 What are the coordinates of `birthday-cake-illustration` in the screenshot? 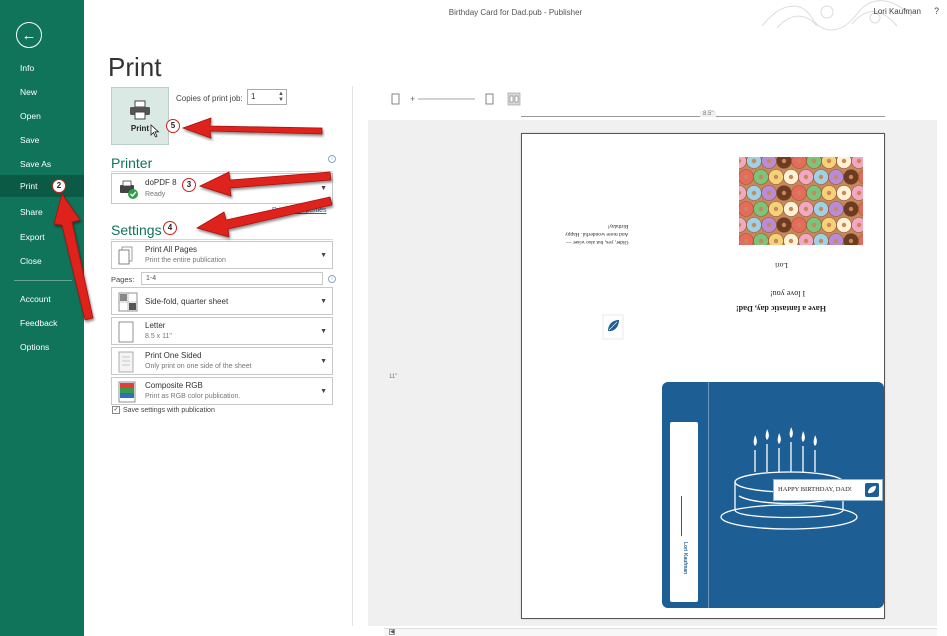 It's located at (789, 478).